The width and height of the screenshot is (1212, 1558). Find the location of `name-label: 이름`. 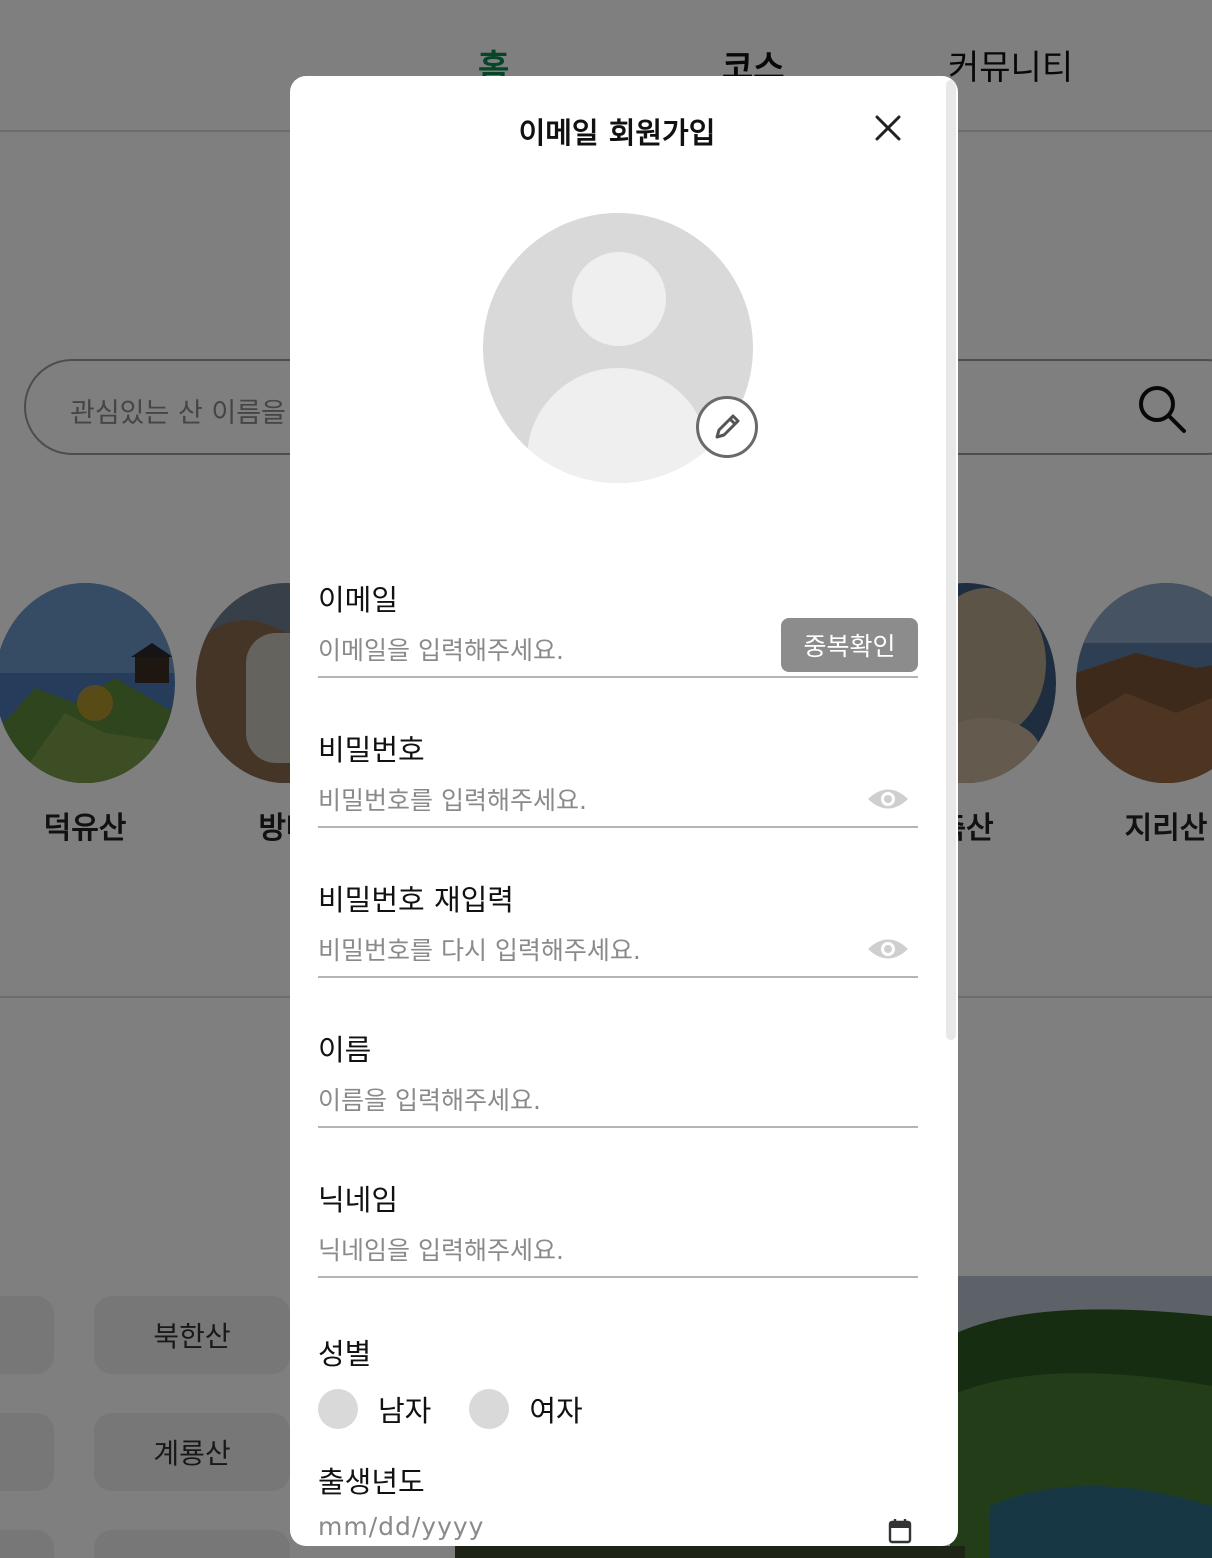

name-label: 이름 is located at coordinates (345, 1050).